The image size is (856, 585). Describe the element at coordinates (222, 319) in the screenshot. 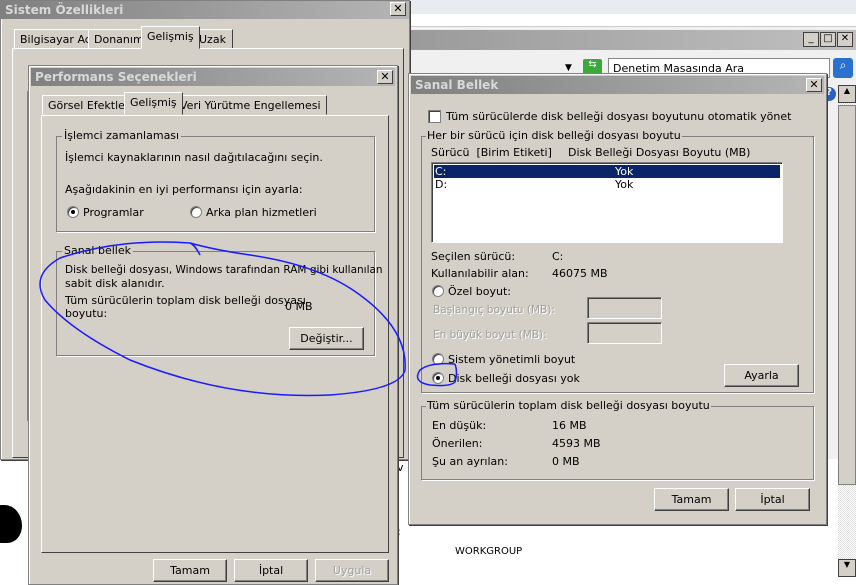

I see `annotation-ellipse` at that location.